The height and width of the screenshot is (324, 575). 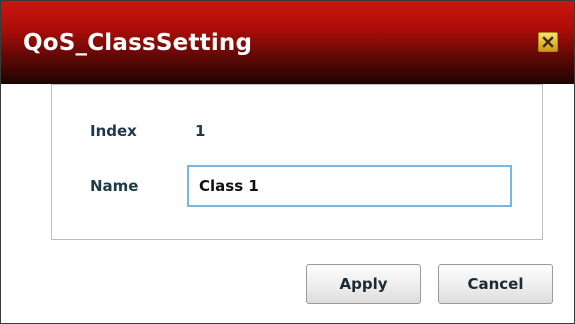 I want to click on name-label: Name, so click(x=114, y=186).